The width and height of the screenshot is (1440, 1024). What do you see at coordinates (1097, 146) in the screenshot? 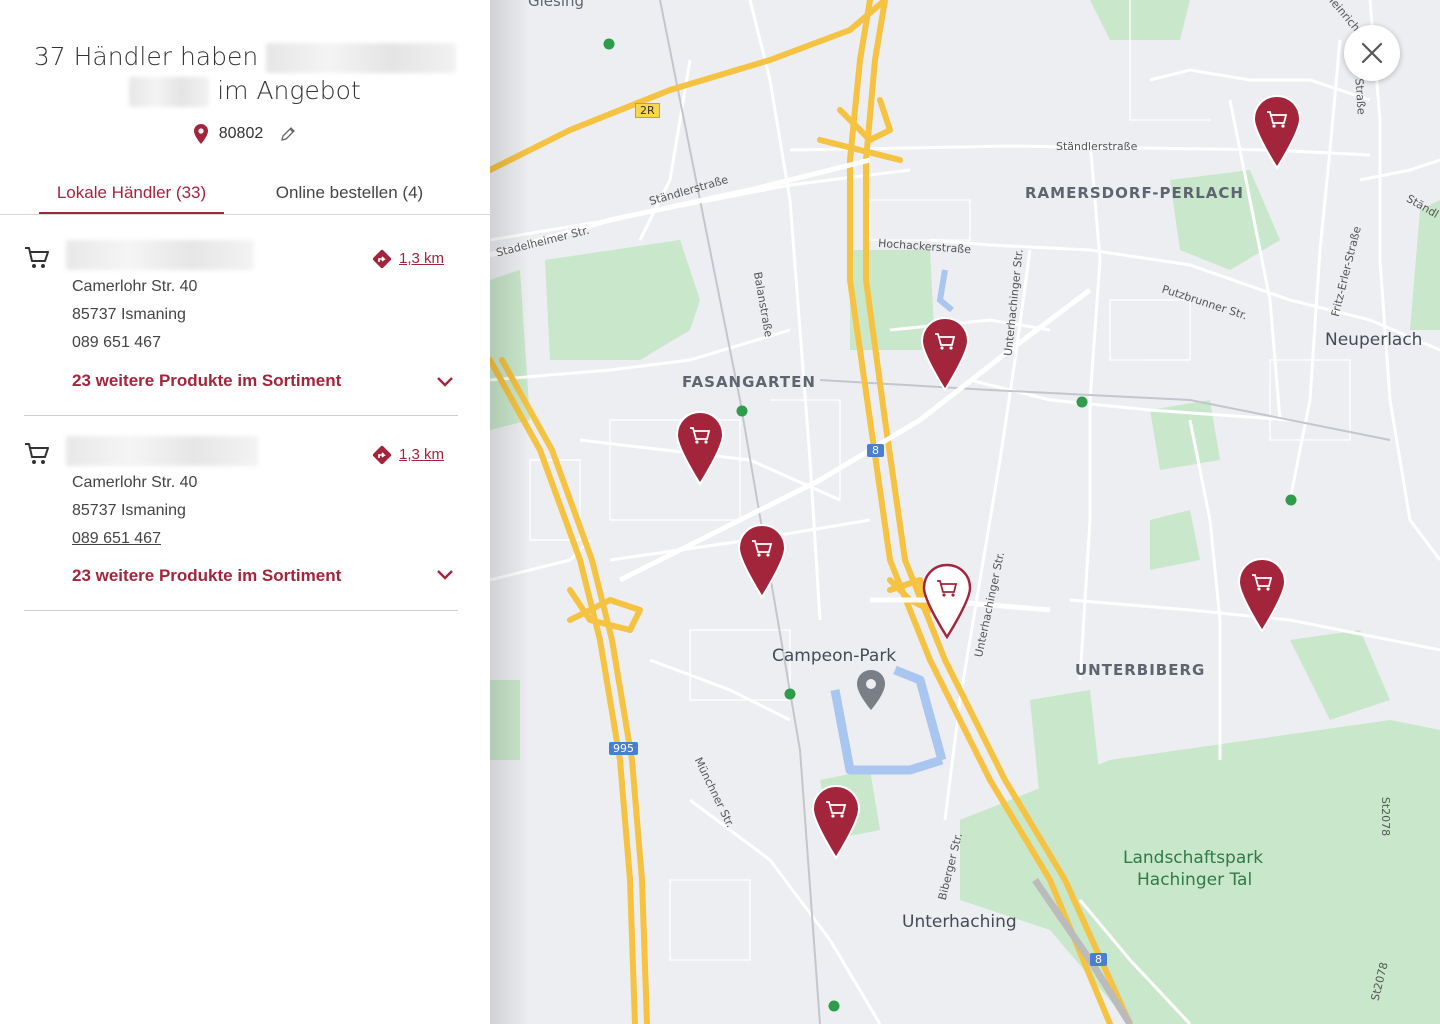
I see `street-label-staendler: Ständlerstraße` at bounding box center [1097, 146].